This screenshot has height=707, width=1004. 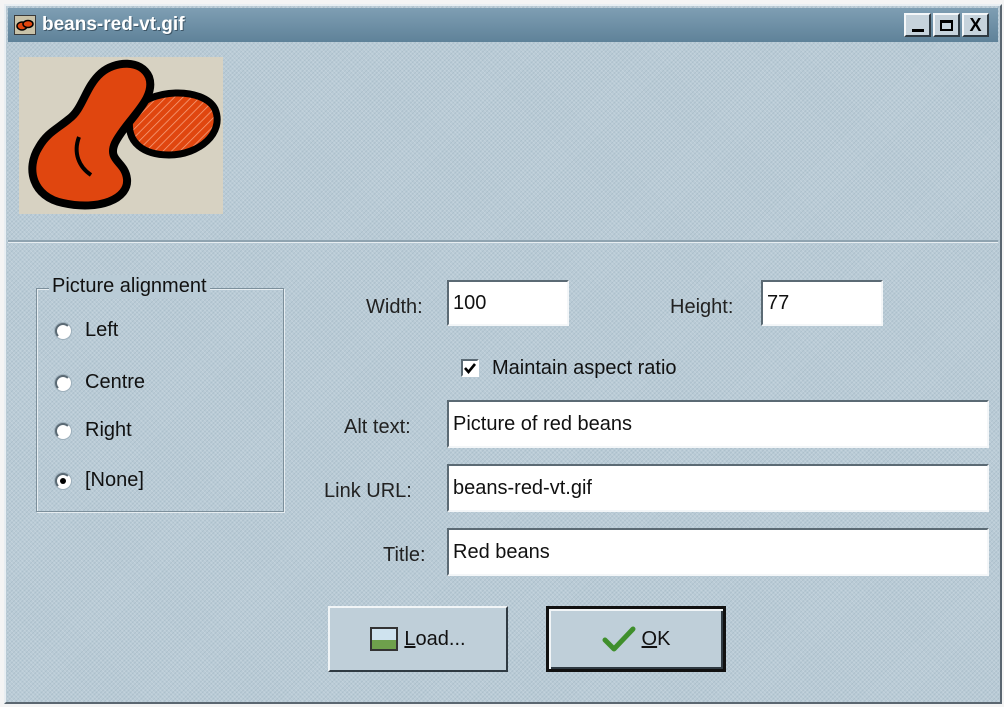 What do you see at coordinates (129, 286) in the screenshot?
I see `picture-alignment-legend: Picture alignment` at bounding box center [129, 286].